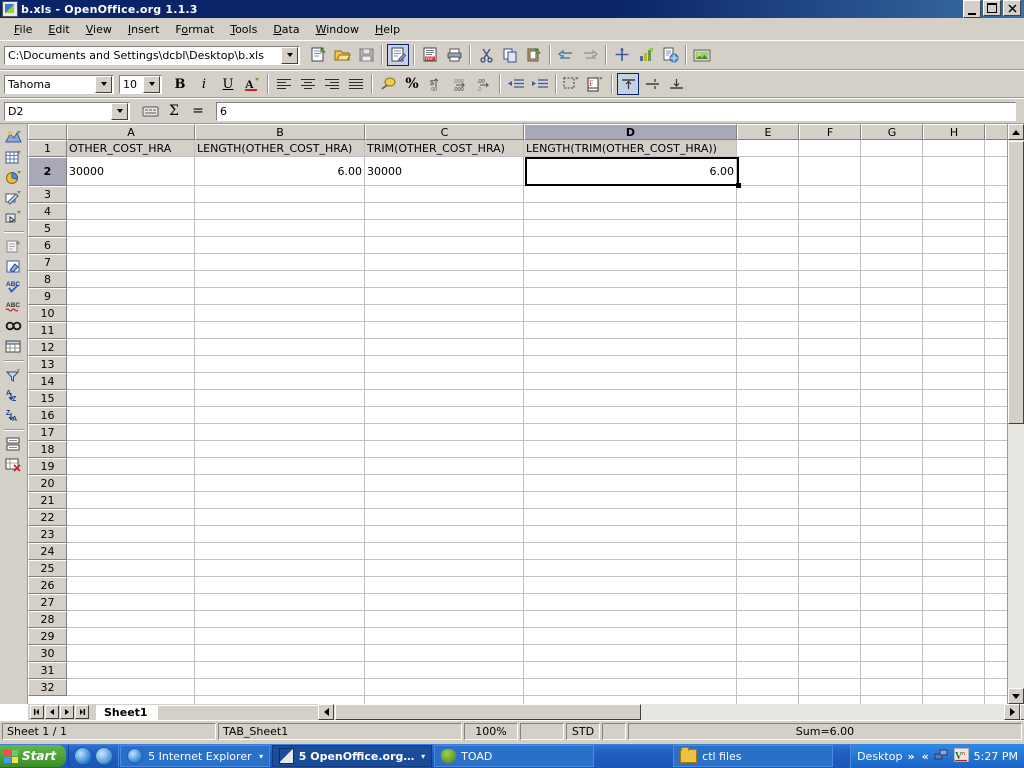 This screenshot has width=1024, height=768. Describe the element at coordinates (514, 756) in the screenshot. I see `taskbar-button-toad: TOAD` at that location.